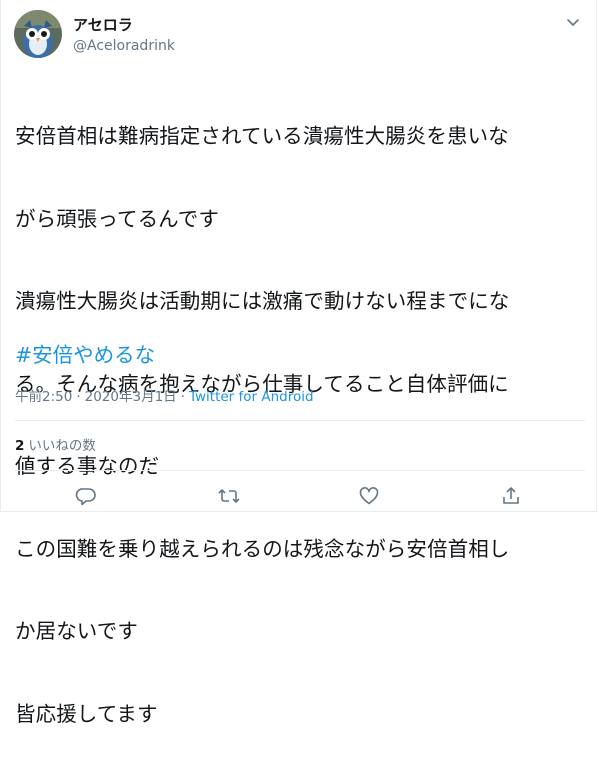 This screenshot has height=783, width=599. Describe the element at coordinates (85, 355) in the screenshot. I see `hashtag-link: #安倍やめるな` at that location.